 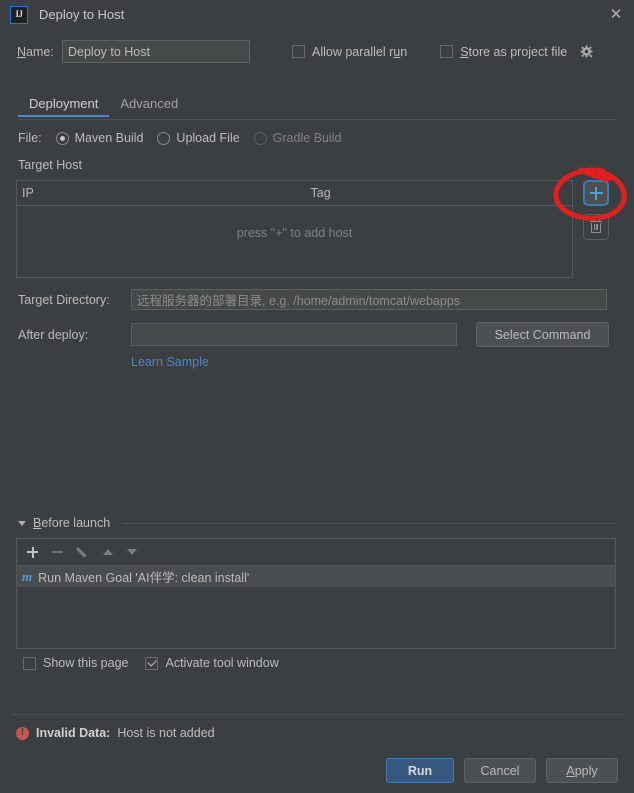 I want to click on activate-tool-window-checkbox: Activate tool window, so click(x=212, y=663).